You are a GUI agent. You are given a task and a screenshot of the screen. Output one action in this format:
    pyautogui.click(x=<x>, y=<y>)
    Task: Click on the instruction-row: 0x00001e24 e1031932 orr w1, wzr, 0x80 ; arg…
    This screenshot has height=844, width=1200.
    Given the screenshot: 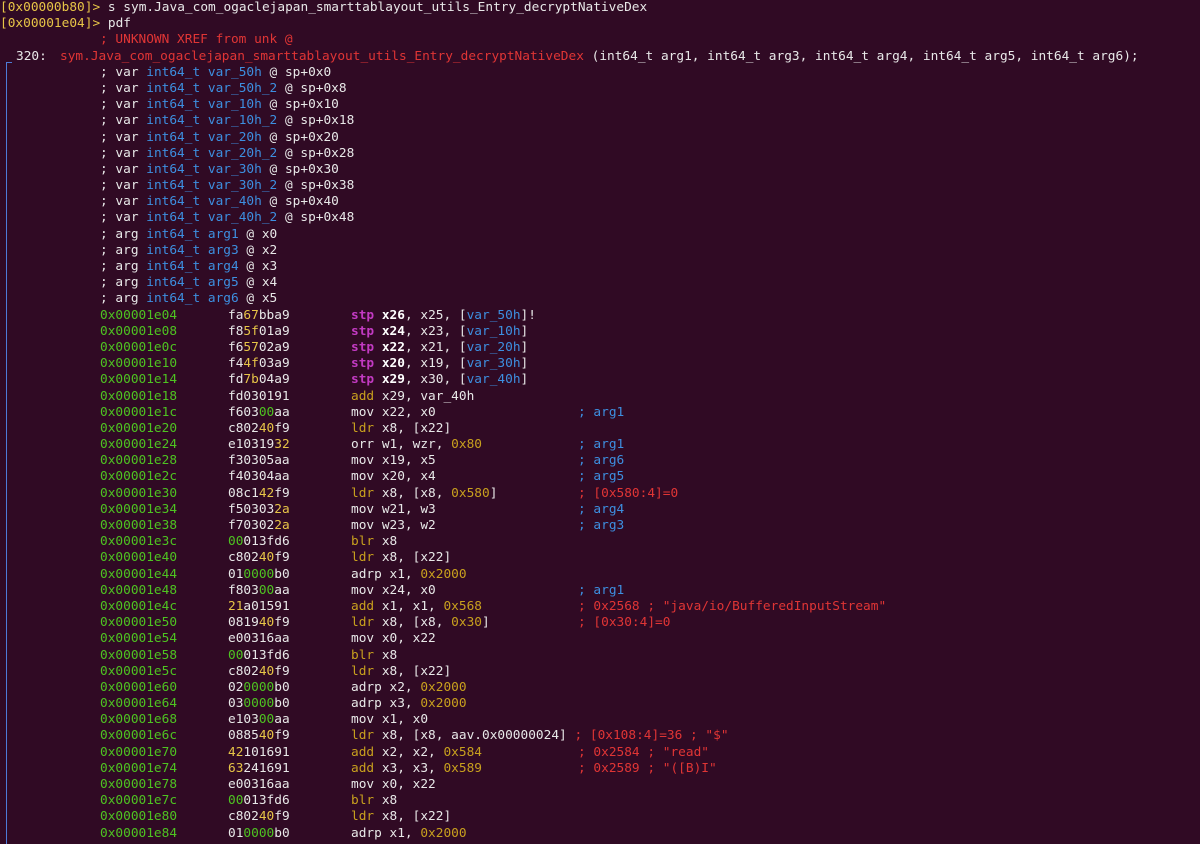 What is the action you would take?
    pyautogui.click(x=600, y=445)
    